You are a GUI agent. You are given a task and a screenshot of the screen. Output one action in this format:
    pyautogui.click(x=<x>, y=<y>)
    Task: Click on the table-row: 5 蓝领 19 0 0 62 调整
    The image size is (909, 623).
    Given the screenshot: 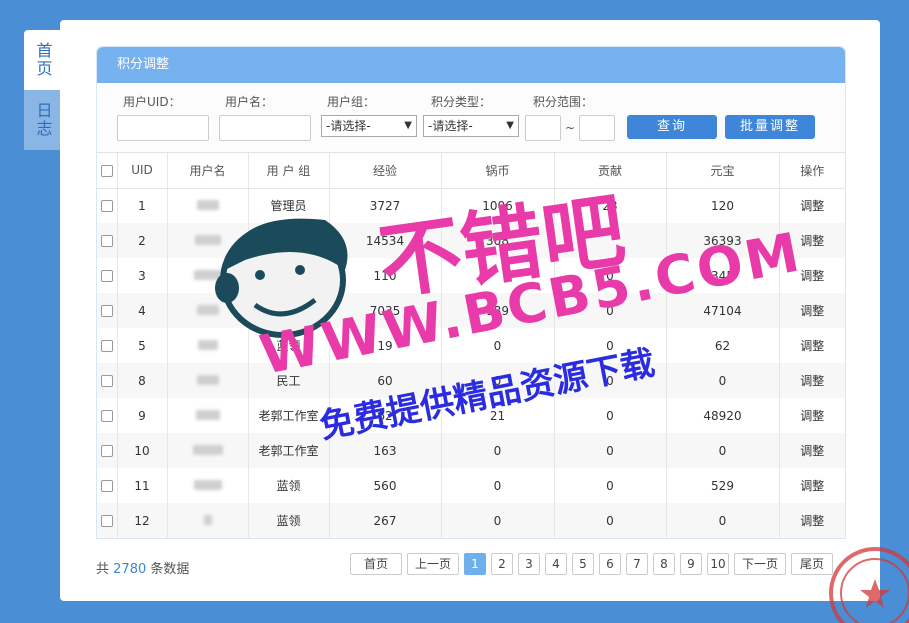 What is the action you would take?
    pyautogui.click(x=471, y=345)
    